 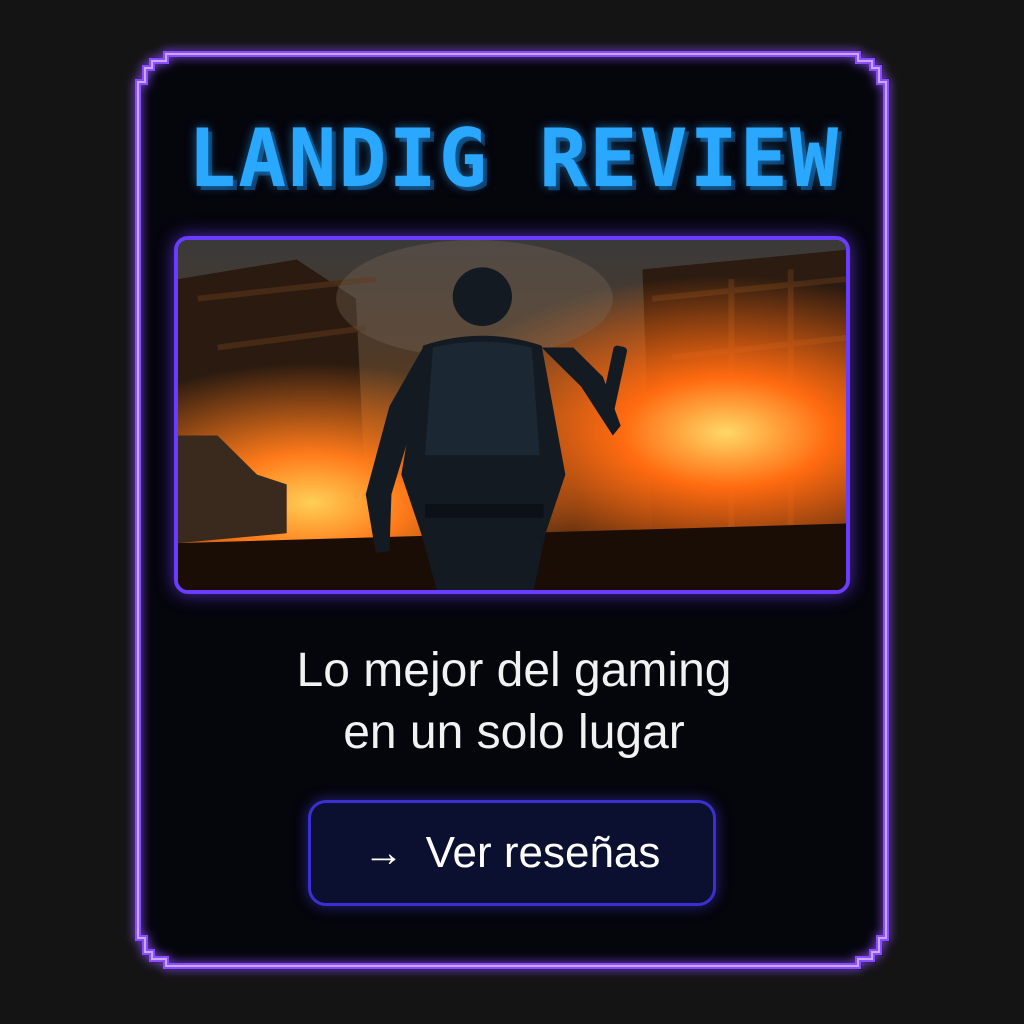 What do you see at coordinates (514, 702) in the screenshot?
I see `tagline: Lo mejor del gaming en un solo lugar` at bounding box center [514, 702].